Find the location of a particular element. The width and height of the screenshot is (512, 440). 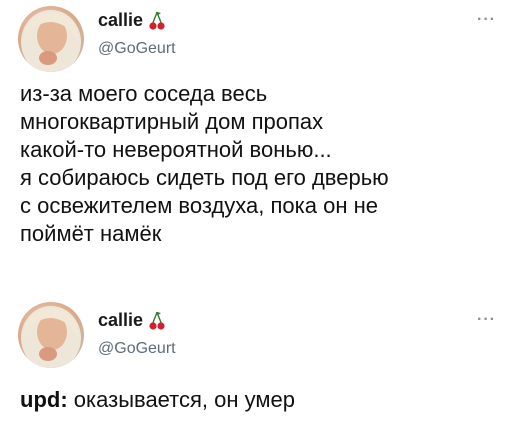

upd-prefix: upd: is located at coordinates (44, 399).